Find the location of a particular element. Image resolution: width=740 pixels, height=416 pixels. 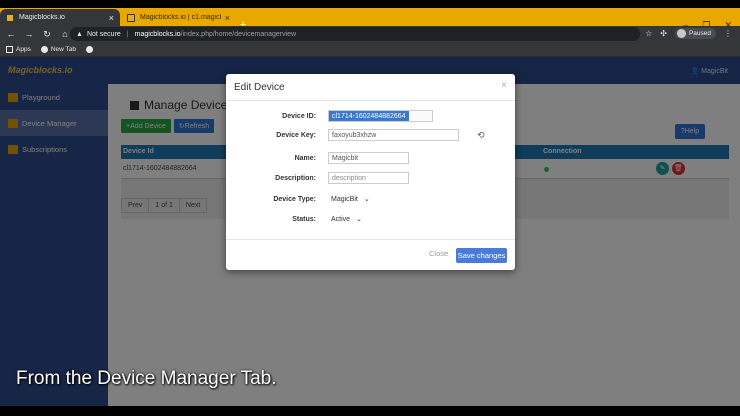

name-label: Name: is located at coordinates (305, 158).